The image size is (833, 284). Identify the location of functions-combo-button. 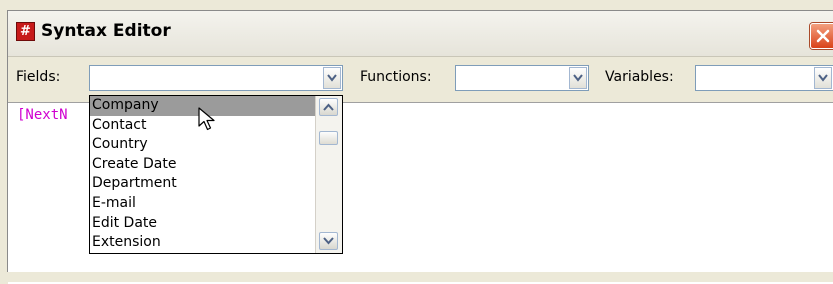
(578, 78).